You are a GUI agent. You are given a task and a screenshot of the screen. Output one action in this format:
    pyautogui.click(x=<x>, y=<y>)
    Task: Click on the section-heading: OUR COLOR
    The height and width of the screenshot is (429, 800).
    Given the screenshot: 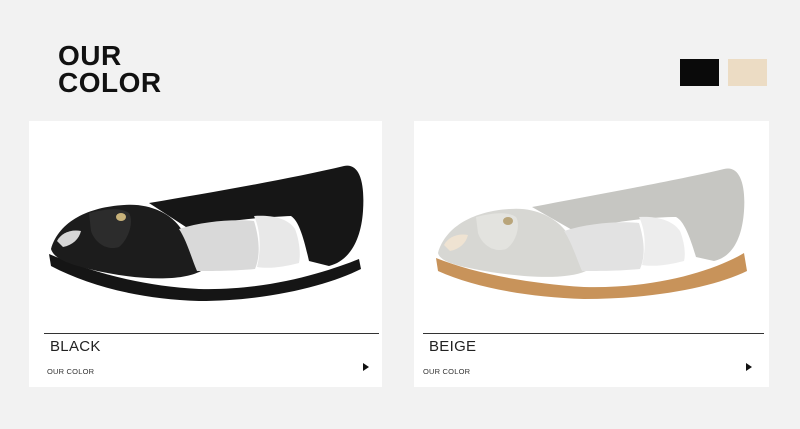 What is the action you would take?
    pyautogui.click(x=110, y=69)
    